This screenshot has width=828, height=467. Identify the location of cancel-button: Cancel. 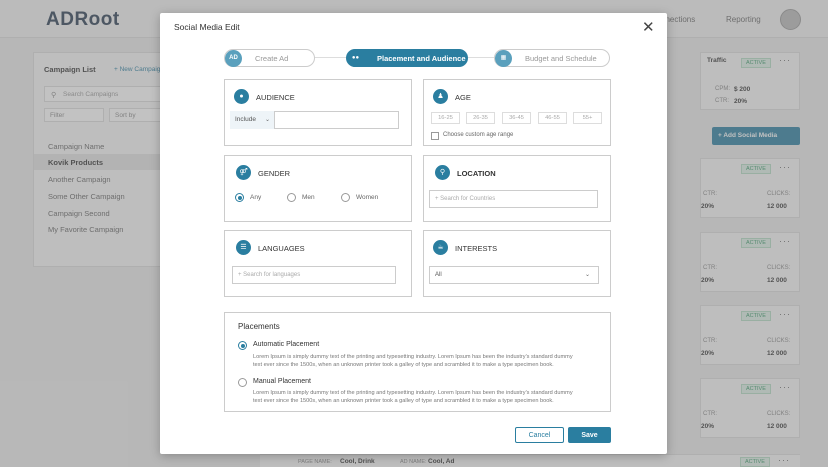
(539, 435).